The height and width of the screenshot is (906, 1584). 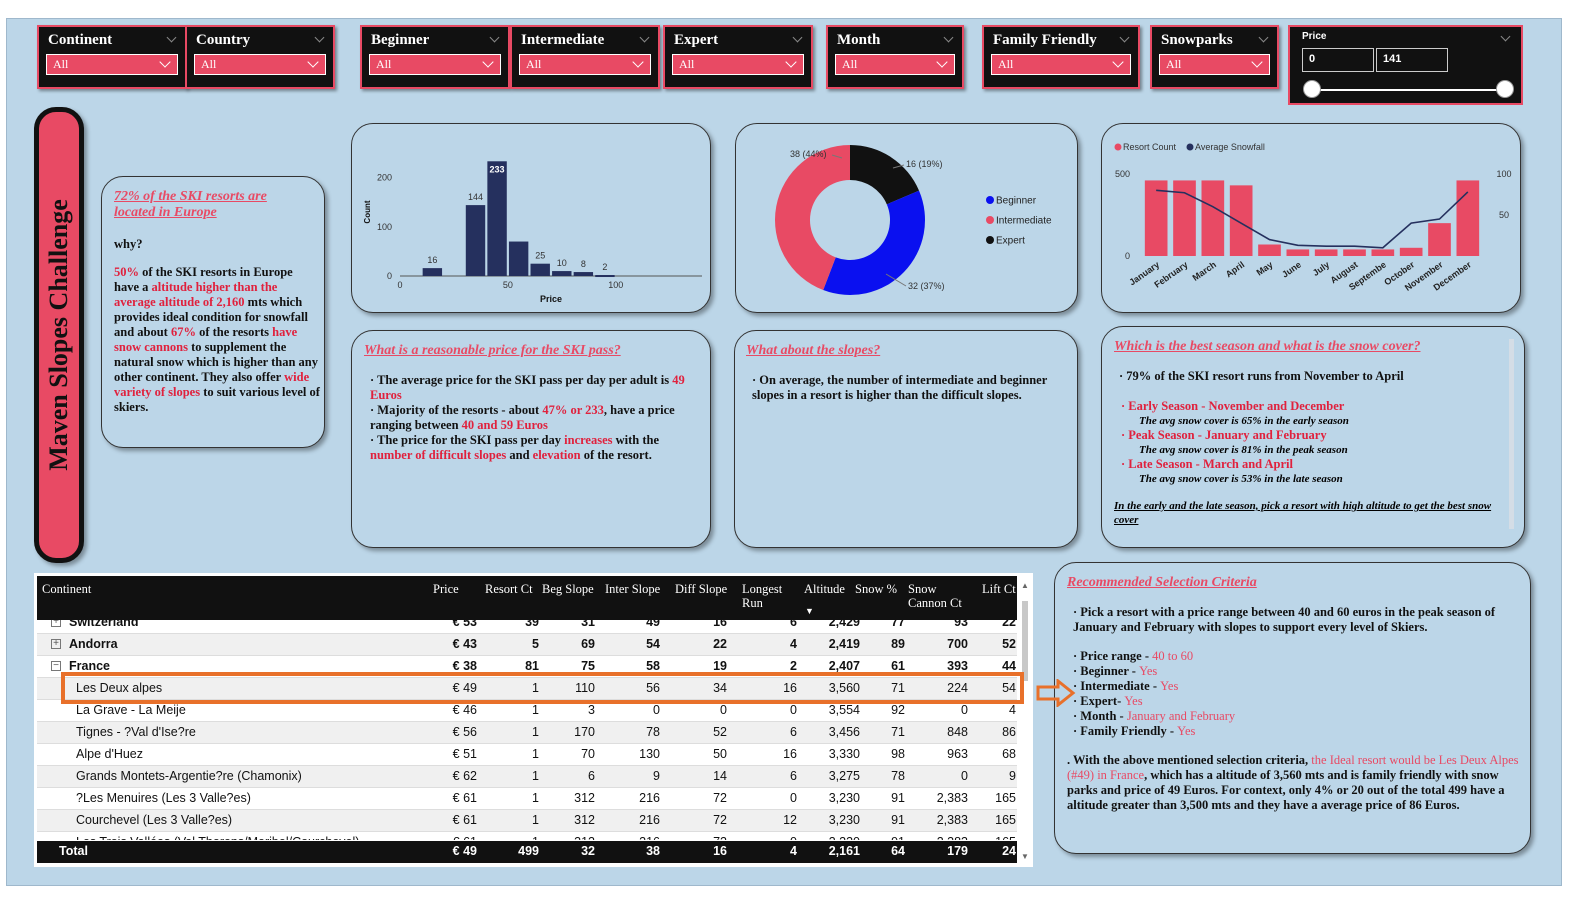 What do you see at coordinates (1338, 60) in the screenshot?
I see `price-min-input: 0` at bounding box center [1338, 60].